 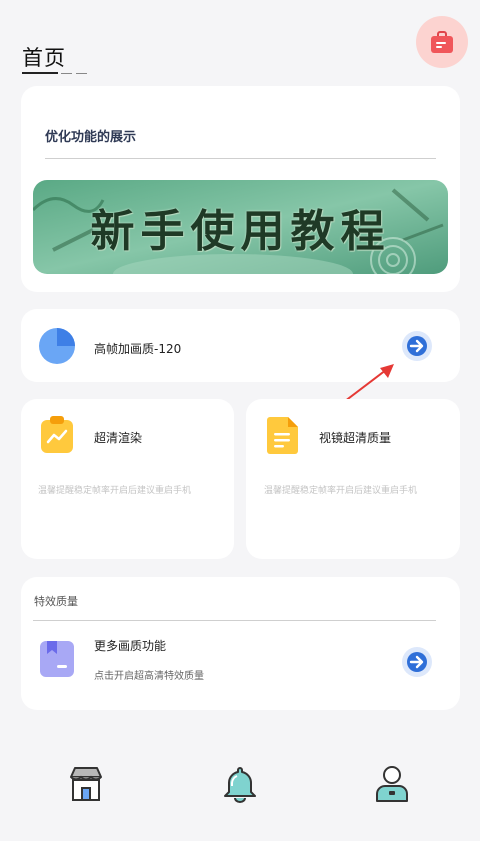 I want to click on user-icon, so click(x=392, y=784).